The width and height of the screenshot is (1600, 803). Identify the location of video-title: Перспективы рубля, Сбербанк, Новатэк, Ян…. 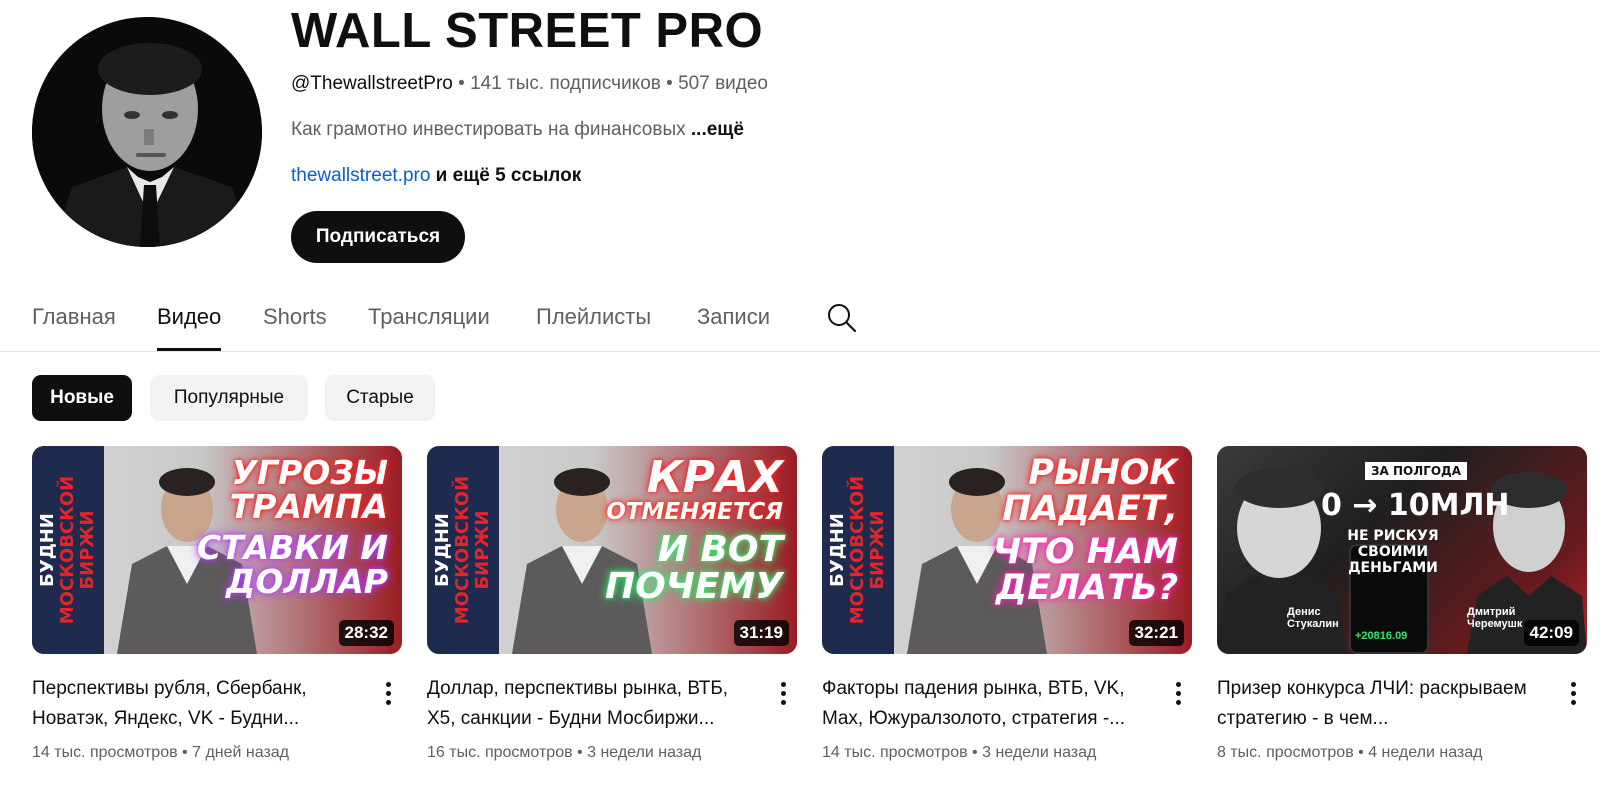
(192, 704).